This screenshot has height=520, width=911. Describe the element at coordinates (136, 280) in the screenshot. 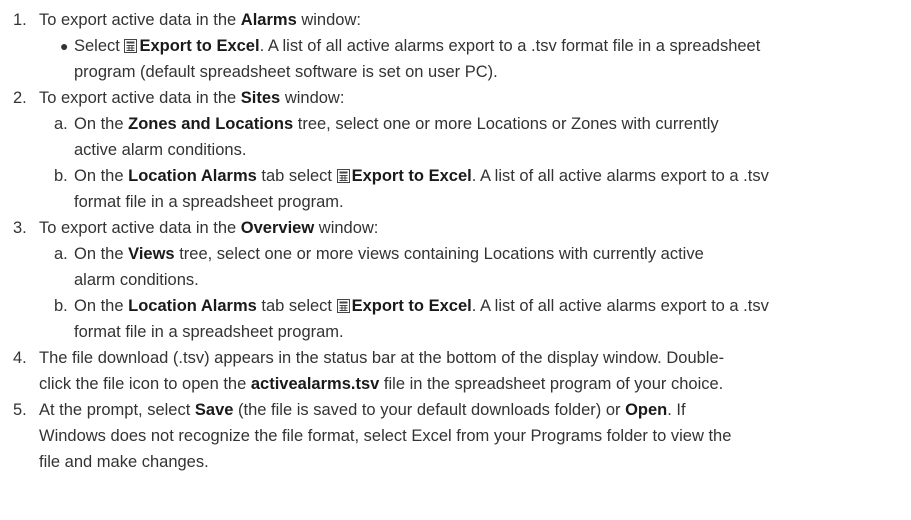

I see `sub-text: alarm conditions.` at that location.